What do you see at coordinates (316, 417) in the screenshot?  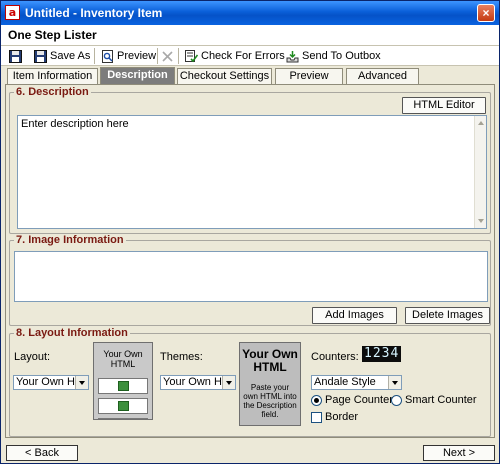 I see `border-checkbox` at bounding box center [316, 417].